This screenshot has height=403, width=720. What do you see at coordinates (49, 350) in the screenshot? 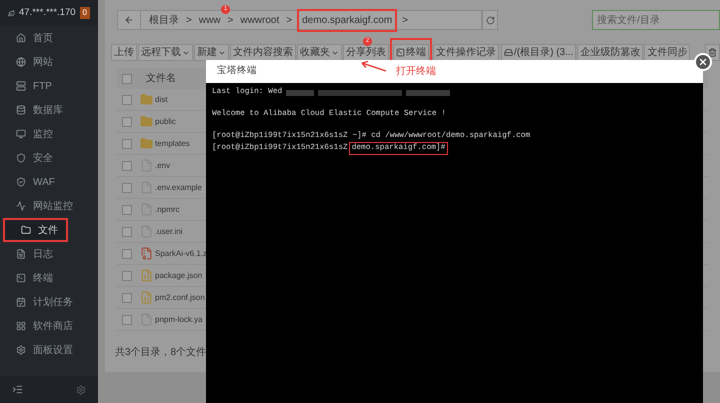
I see `nav-item: 面板设置` at bounding box center [49, 350].